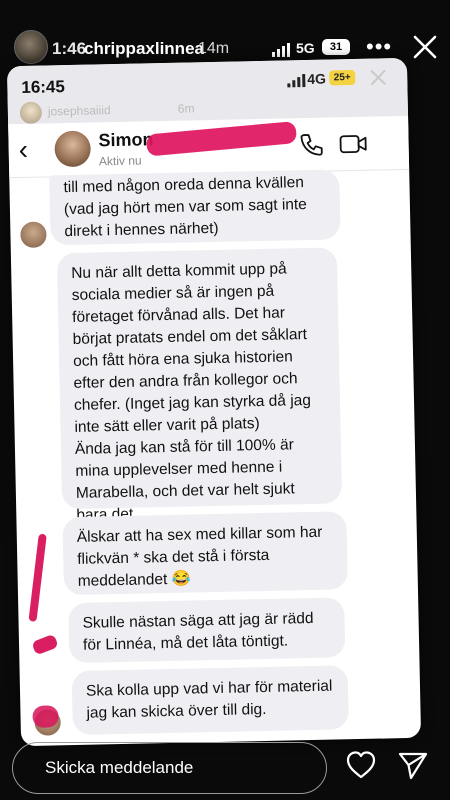  What do you see at coordinates (336, 47) in the screenshot?
I see `battery-icon: 31` at bounding box center [336, 47].